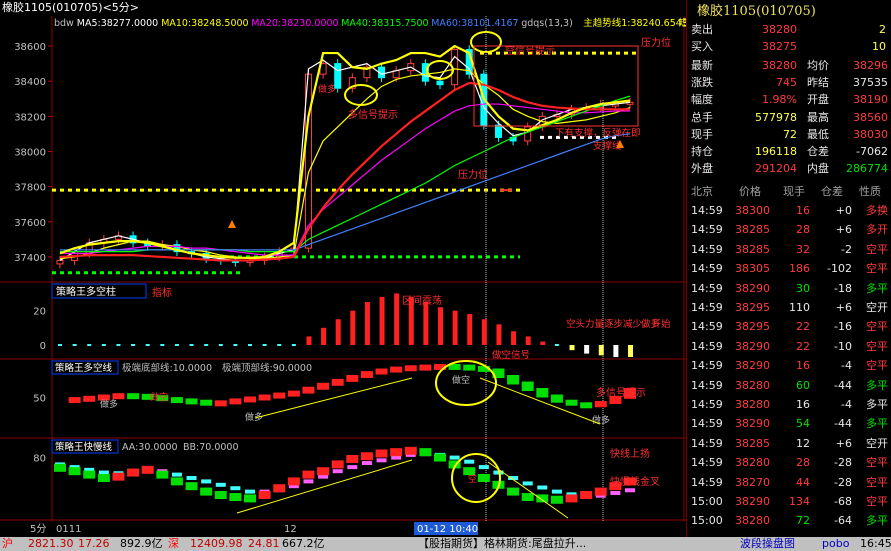  Describe the element at coordinates (630, 453) in the screenshot. I see `annotation-fast-up: 快线上扬` at that location.